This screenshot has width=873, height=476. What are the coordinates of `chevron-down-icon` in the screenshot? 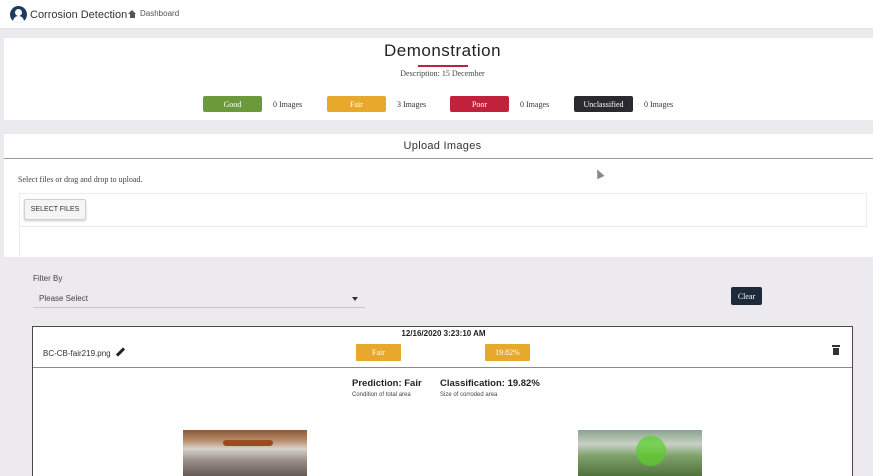 It's located at (355, 299).